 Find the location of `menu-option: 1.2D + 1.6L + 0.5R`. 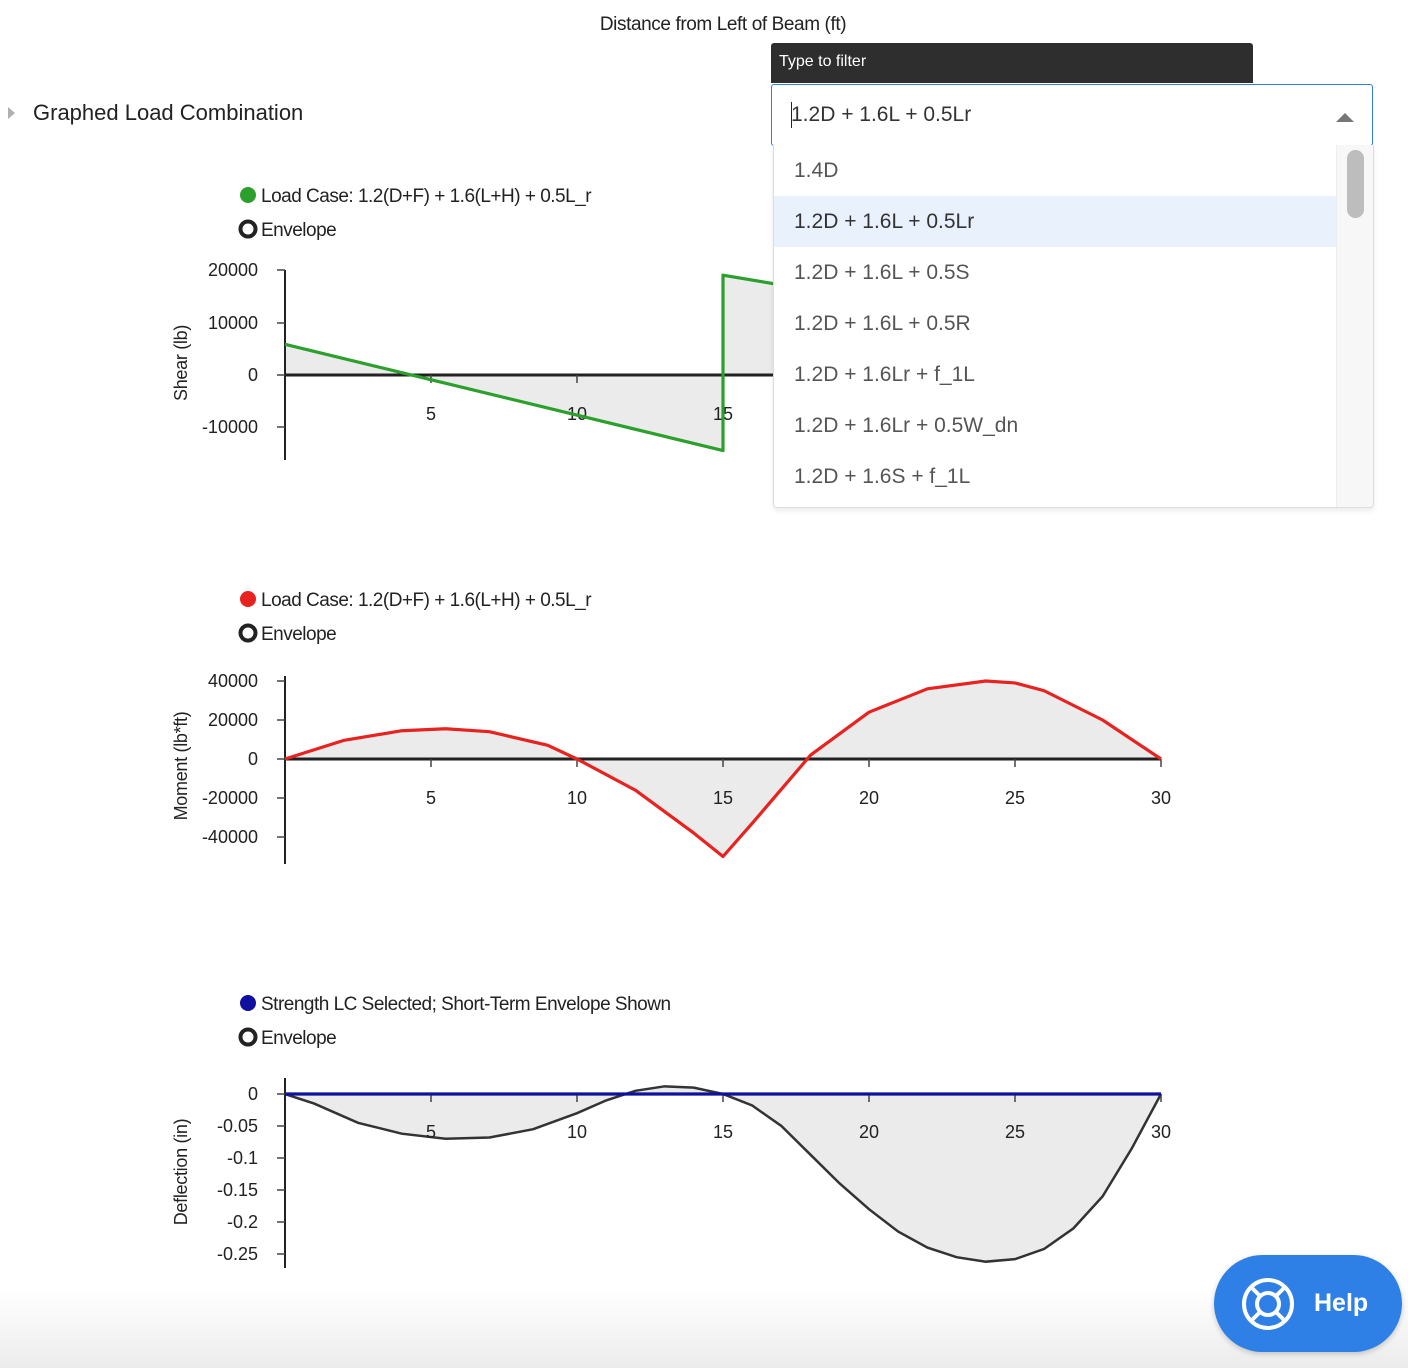

menu-option: 1.2D + 1.6L + 0.5R is located at coordinates (1055, 323).